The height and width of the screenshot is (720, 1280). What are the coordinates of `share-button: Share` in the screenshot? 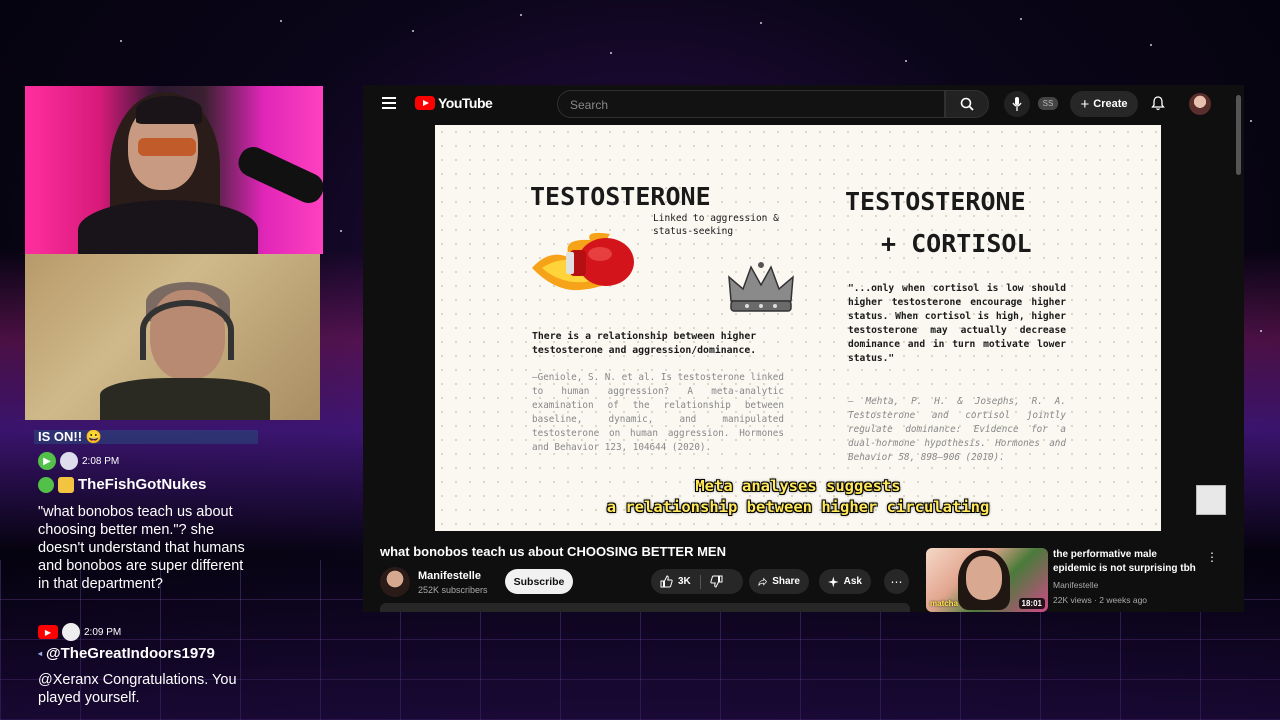 It's located at (779, 581).